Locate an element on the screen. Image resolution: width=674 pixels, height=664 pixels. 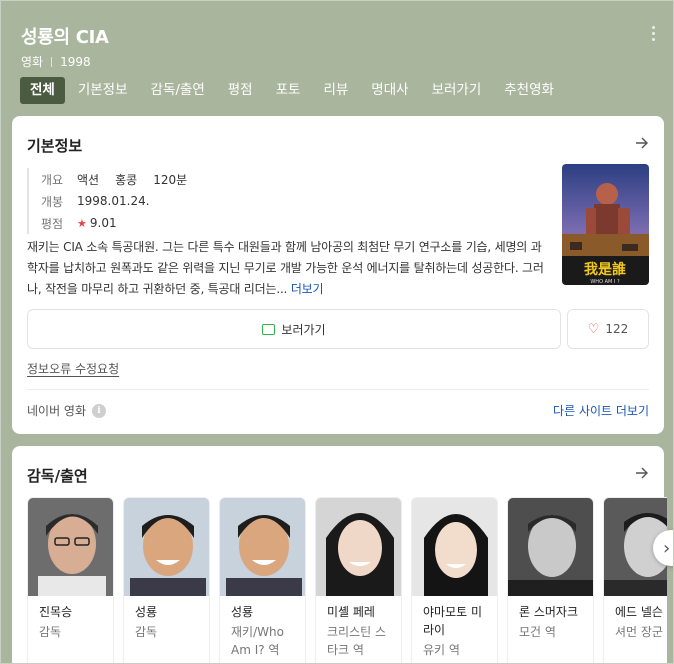
tab-bar: 전체 기본정보 감독/출연 평점 포토 리뷰 명대사 보러가기 추천영화 is located at coordinates (293, 90).